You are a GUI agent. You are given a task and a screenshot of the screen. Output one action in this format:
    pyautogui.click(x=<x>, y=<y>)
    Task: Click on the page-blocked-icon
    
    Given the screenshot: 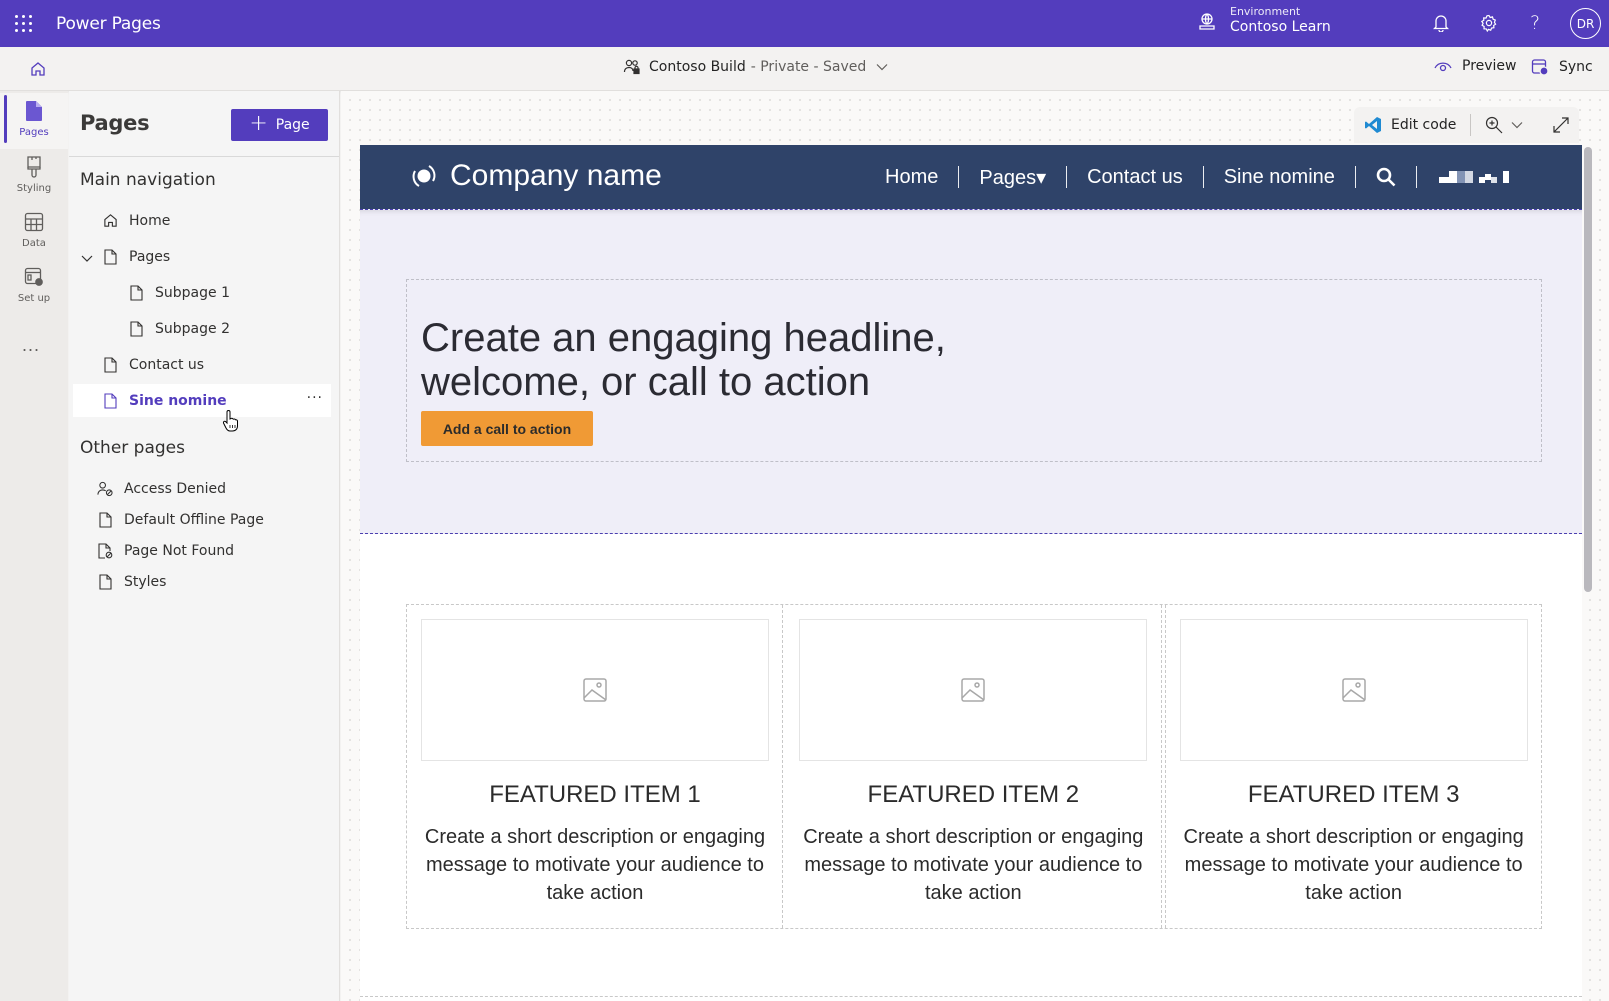 What is the action you would take?
    pyautogui.click(x=104, y=550)
    